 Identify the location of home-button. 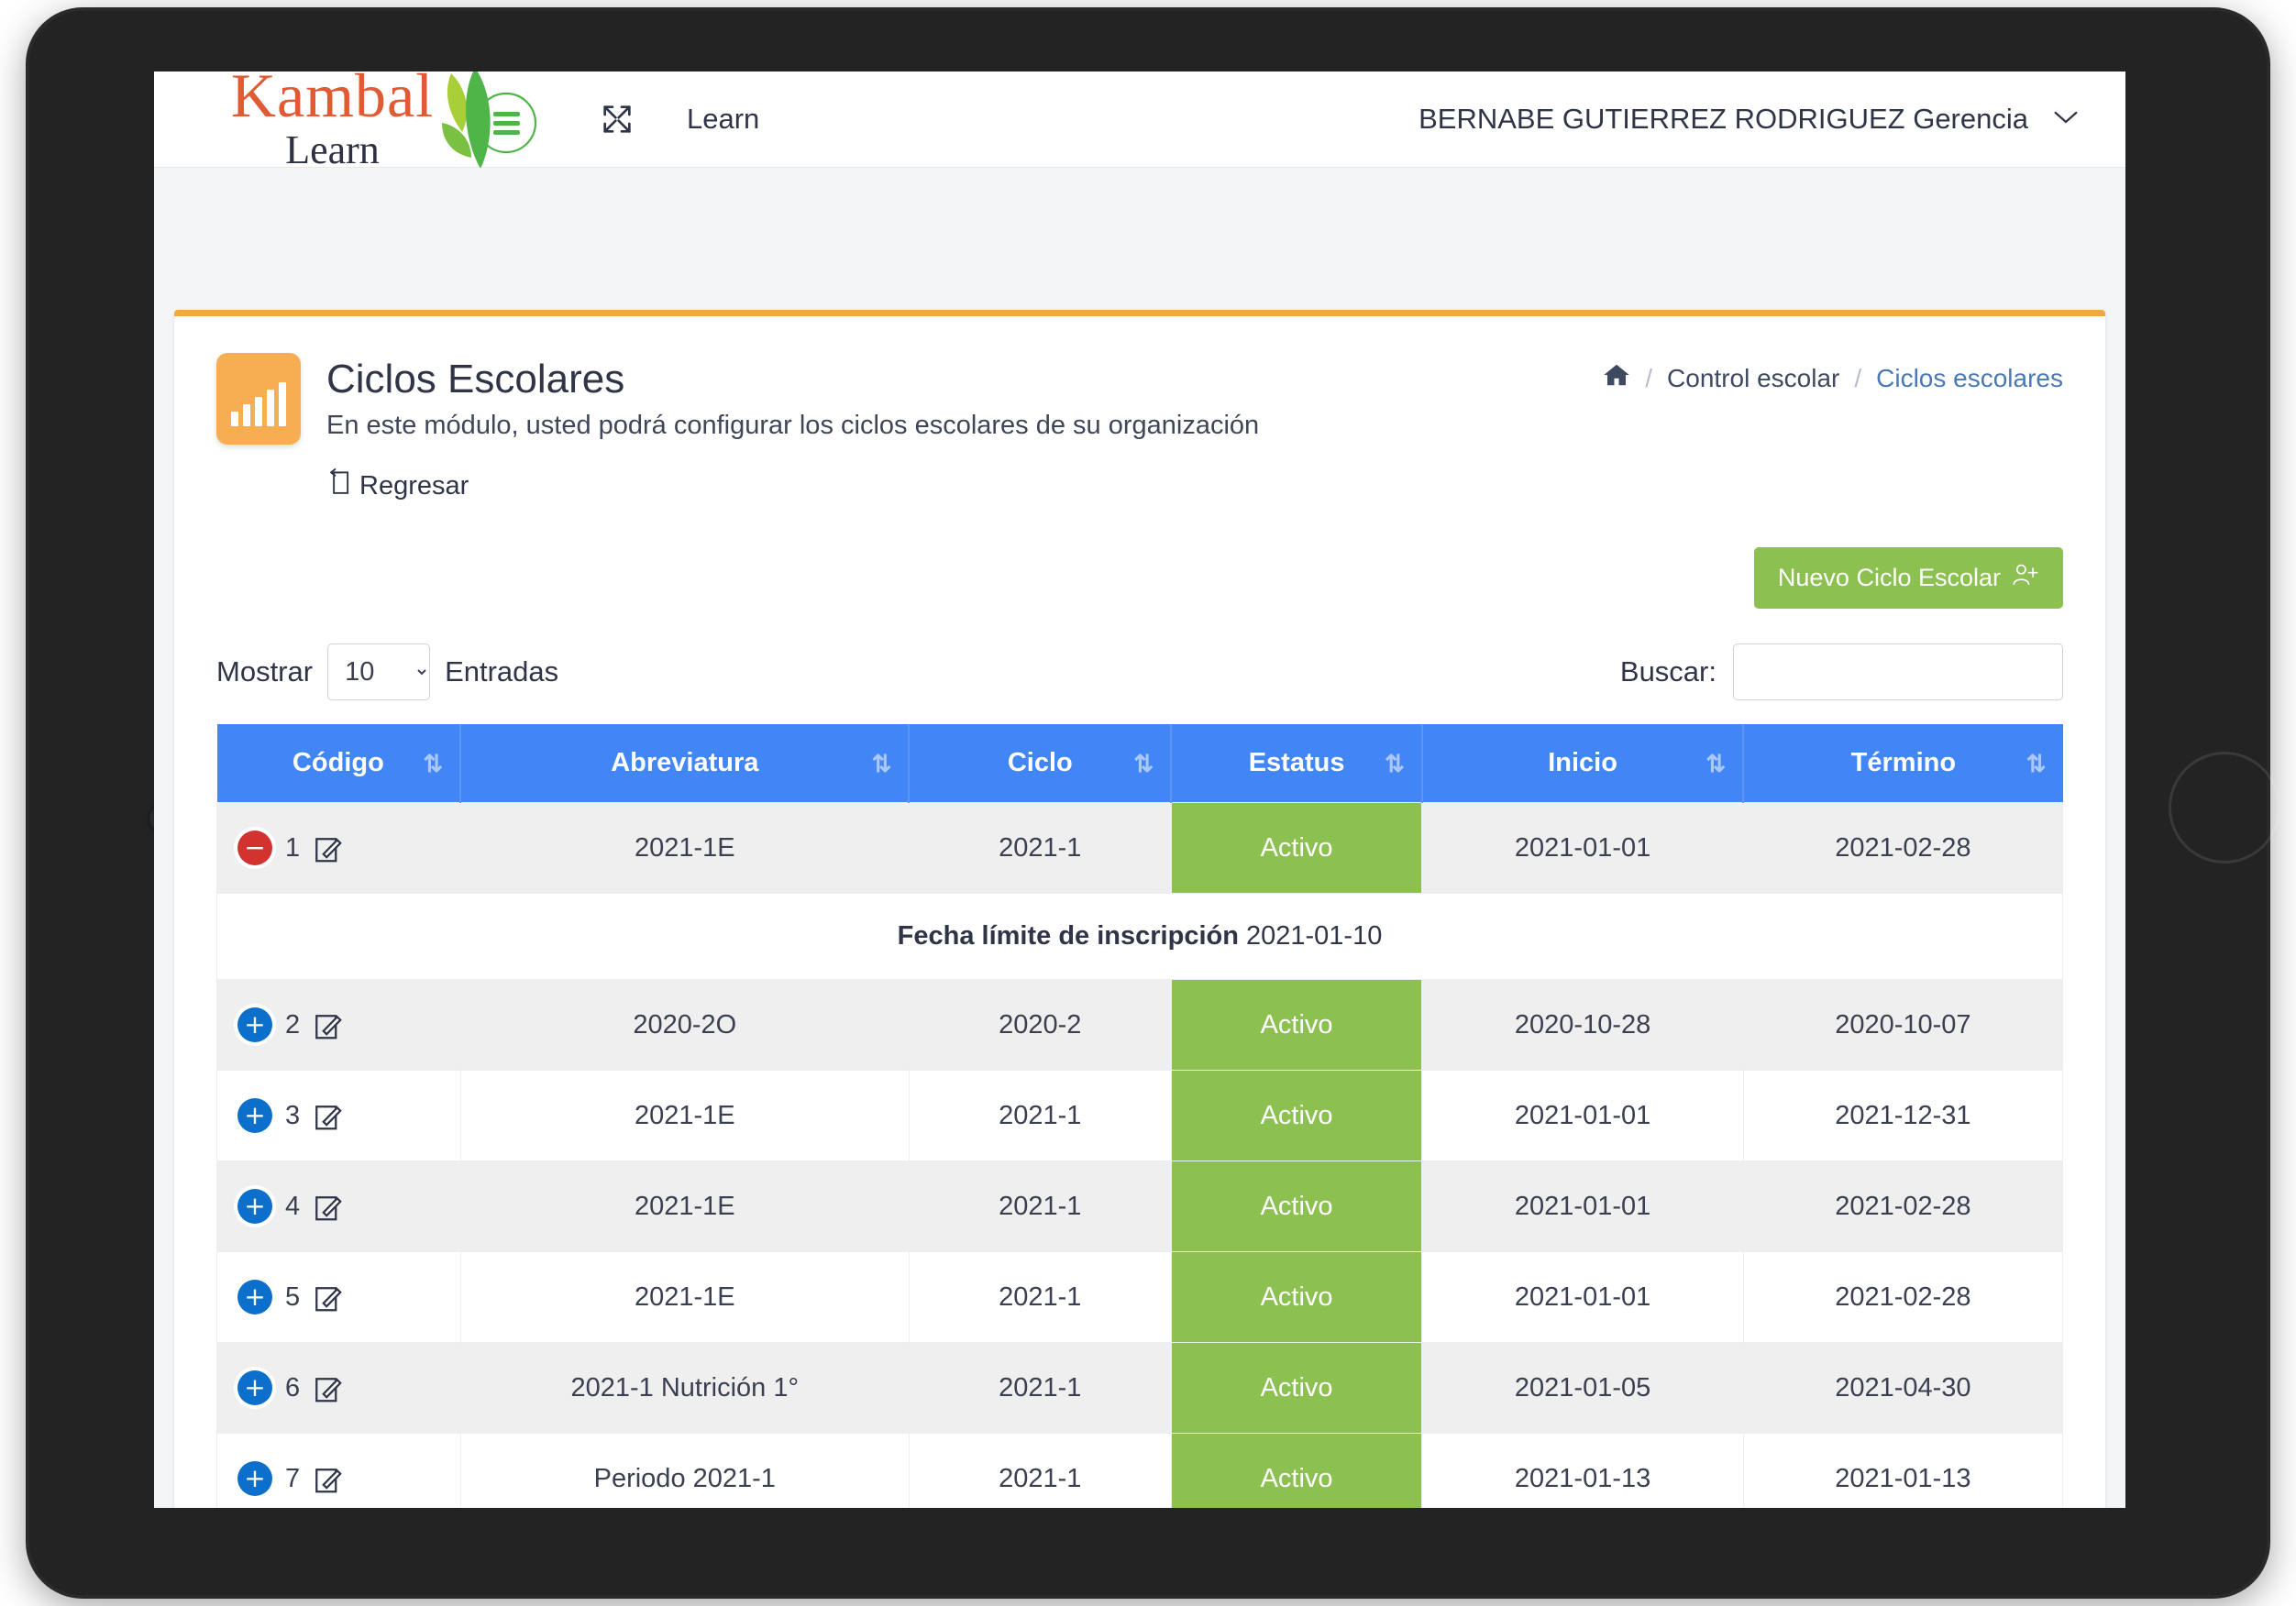
(2224, 808).